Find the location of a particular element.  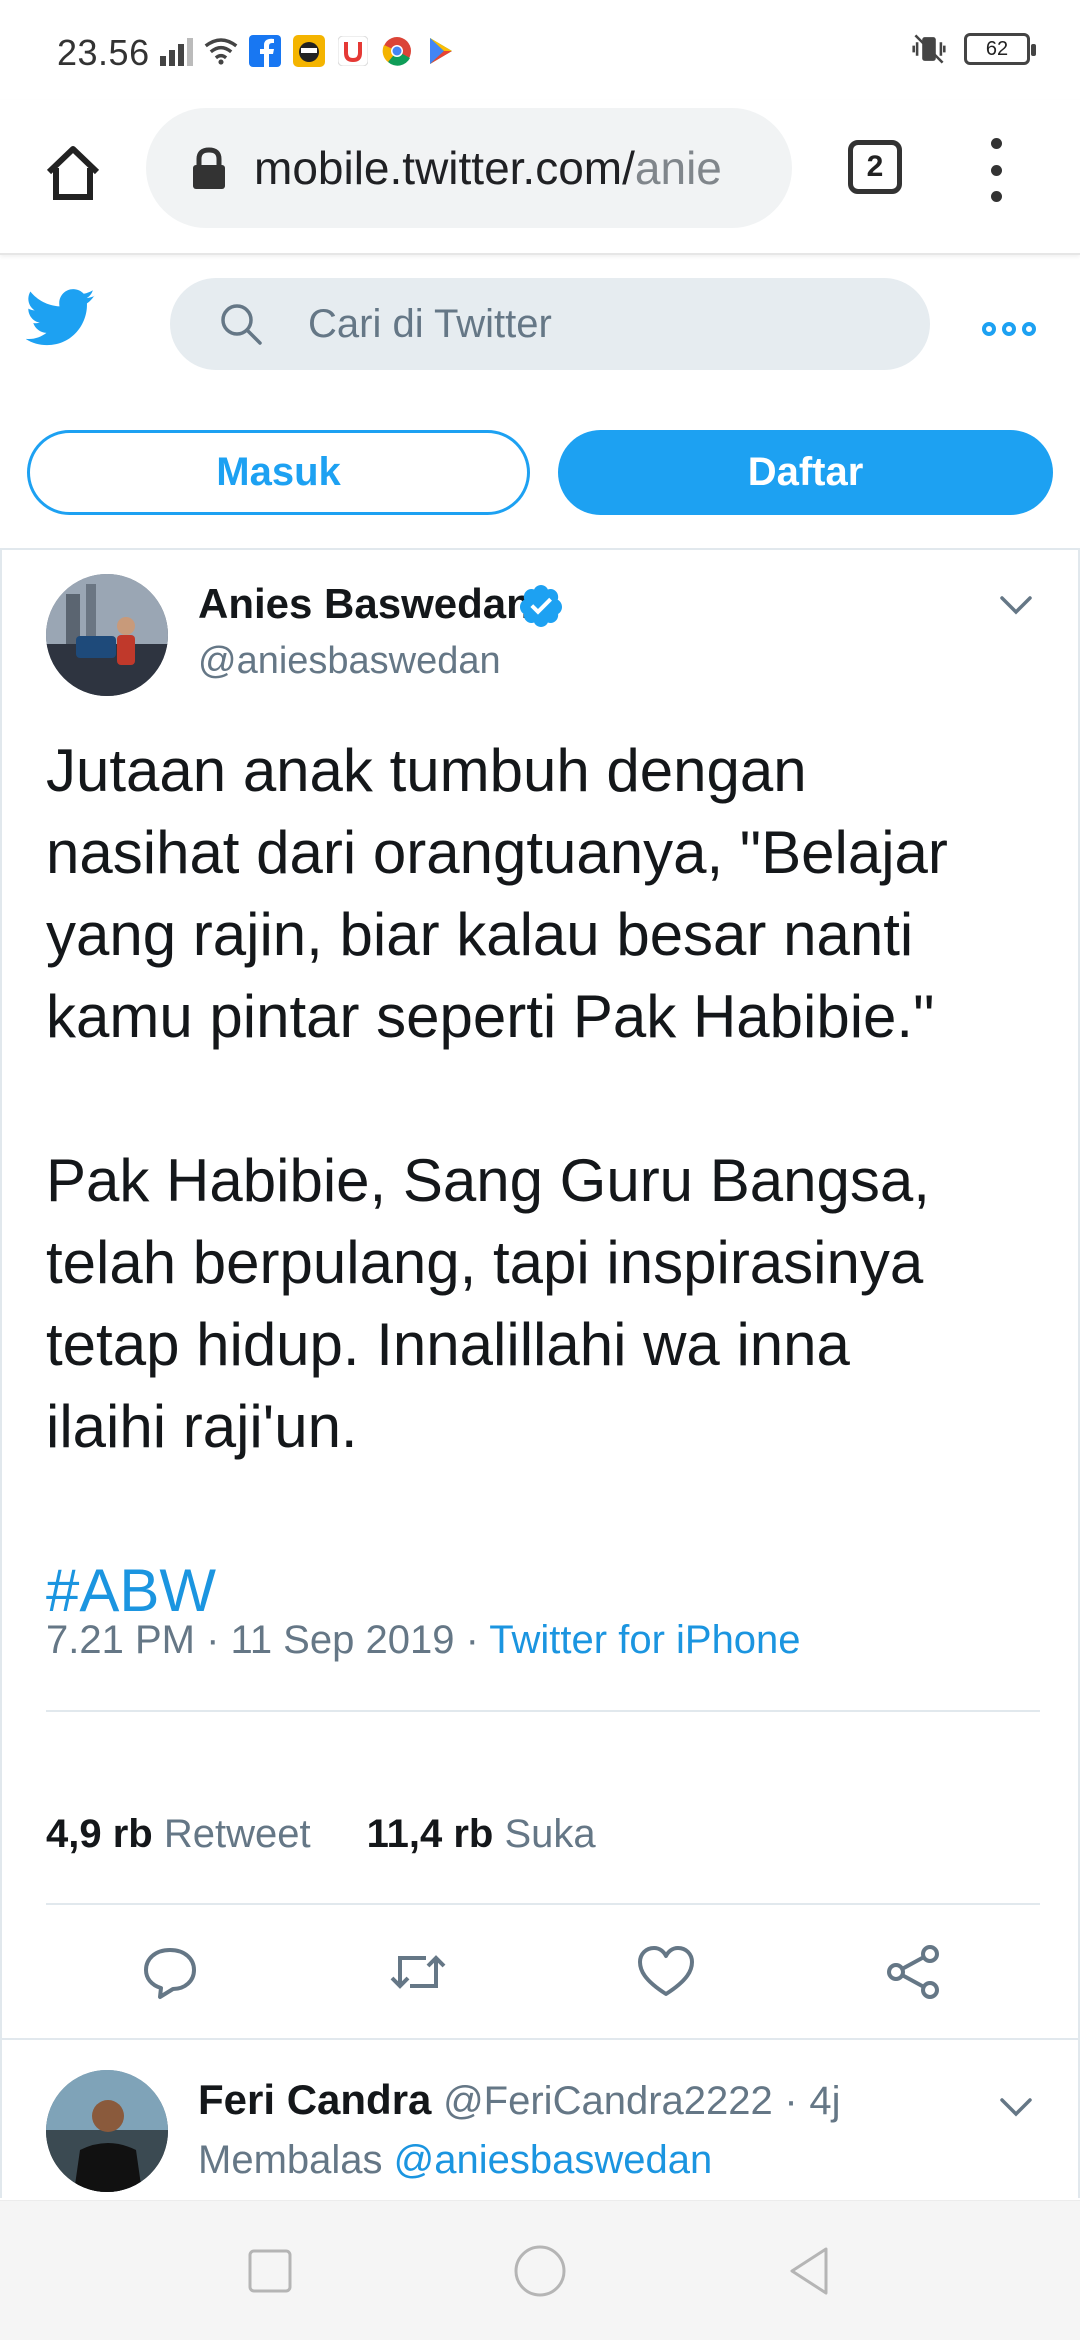

status-system-icons: 62 is located at coordinates (974, 49).